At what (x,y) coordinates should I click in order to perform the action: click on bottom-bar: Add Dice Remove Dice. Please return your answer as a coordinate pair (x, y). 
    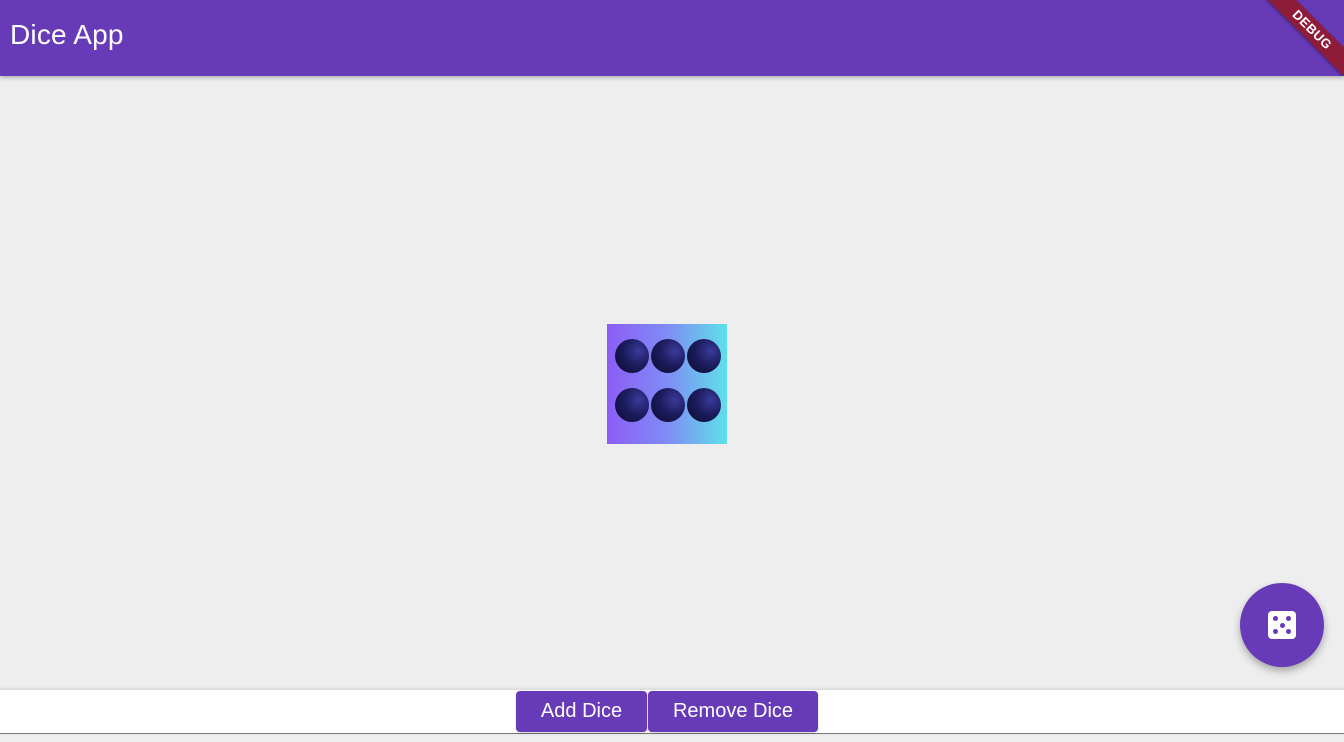
    Looking at the image, I should click on (672, 712).